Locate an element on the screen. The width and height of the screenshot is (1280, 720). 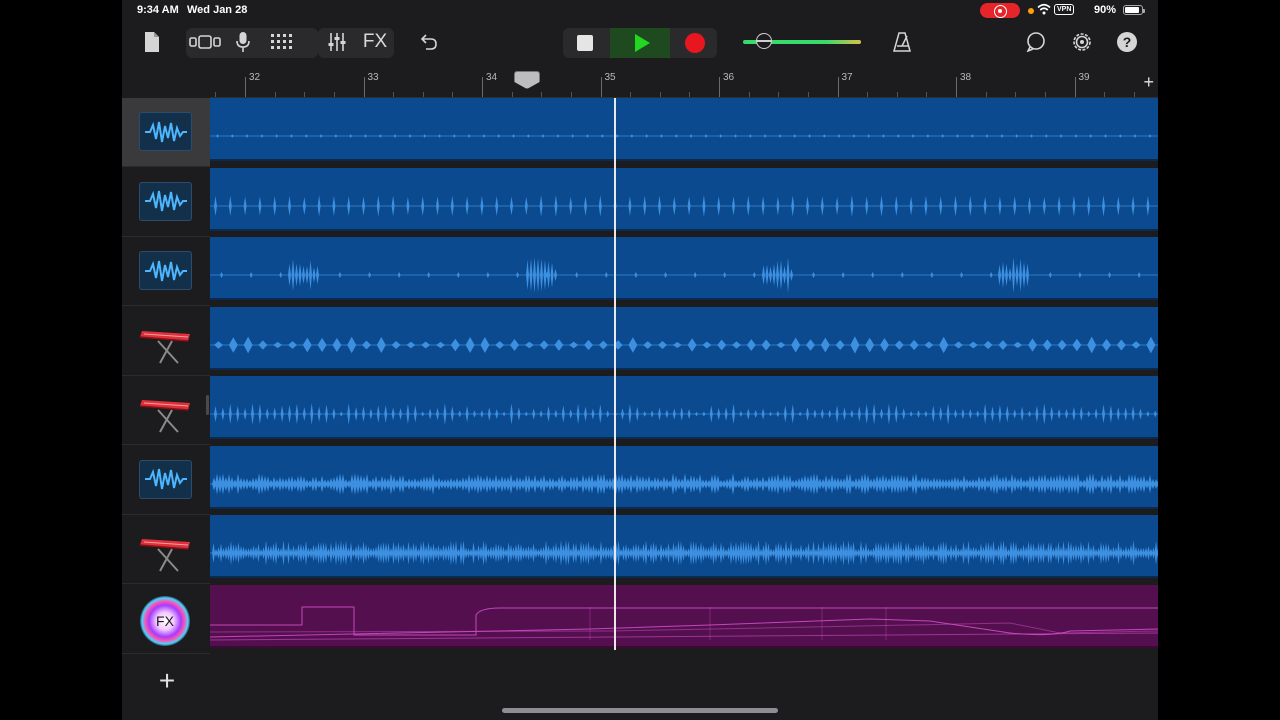
record-button is located at coordinates (695, 43).